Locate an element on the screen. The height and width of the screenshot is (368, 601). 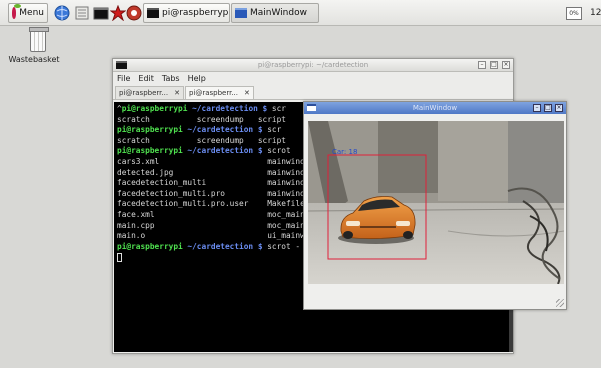
menu-label: Menu is located at coordinates (31, 13).